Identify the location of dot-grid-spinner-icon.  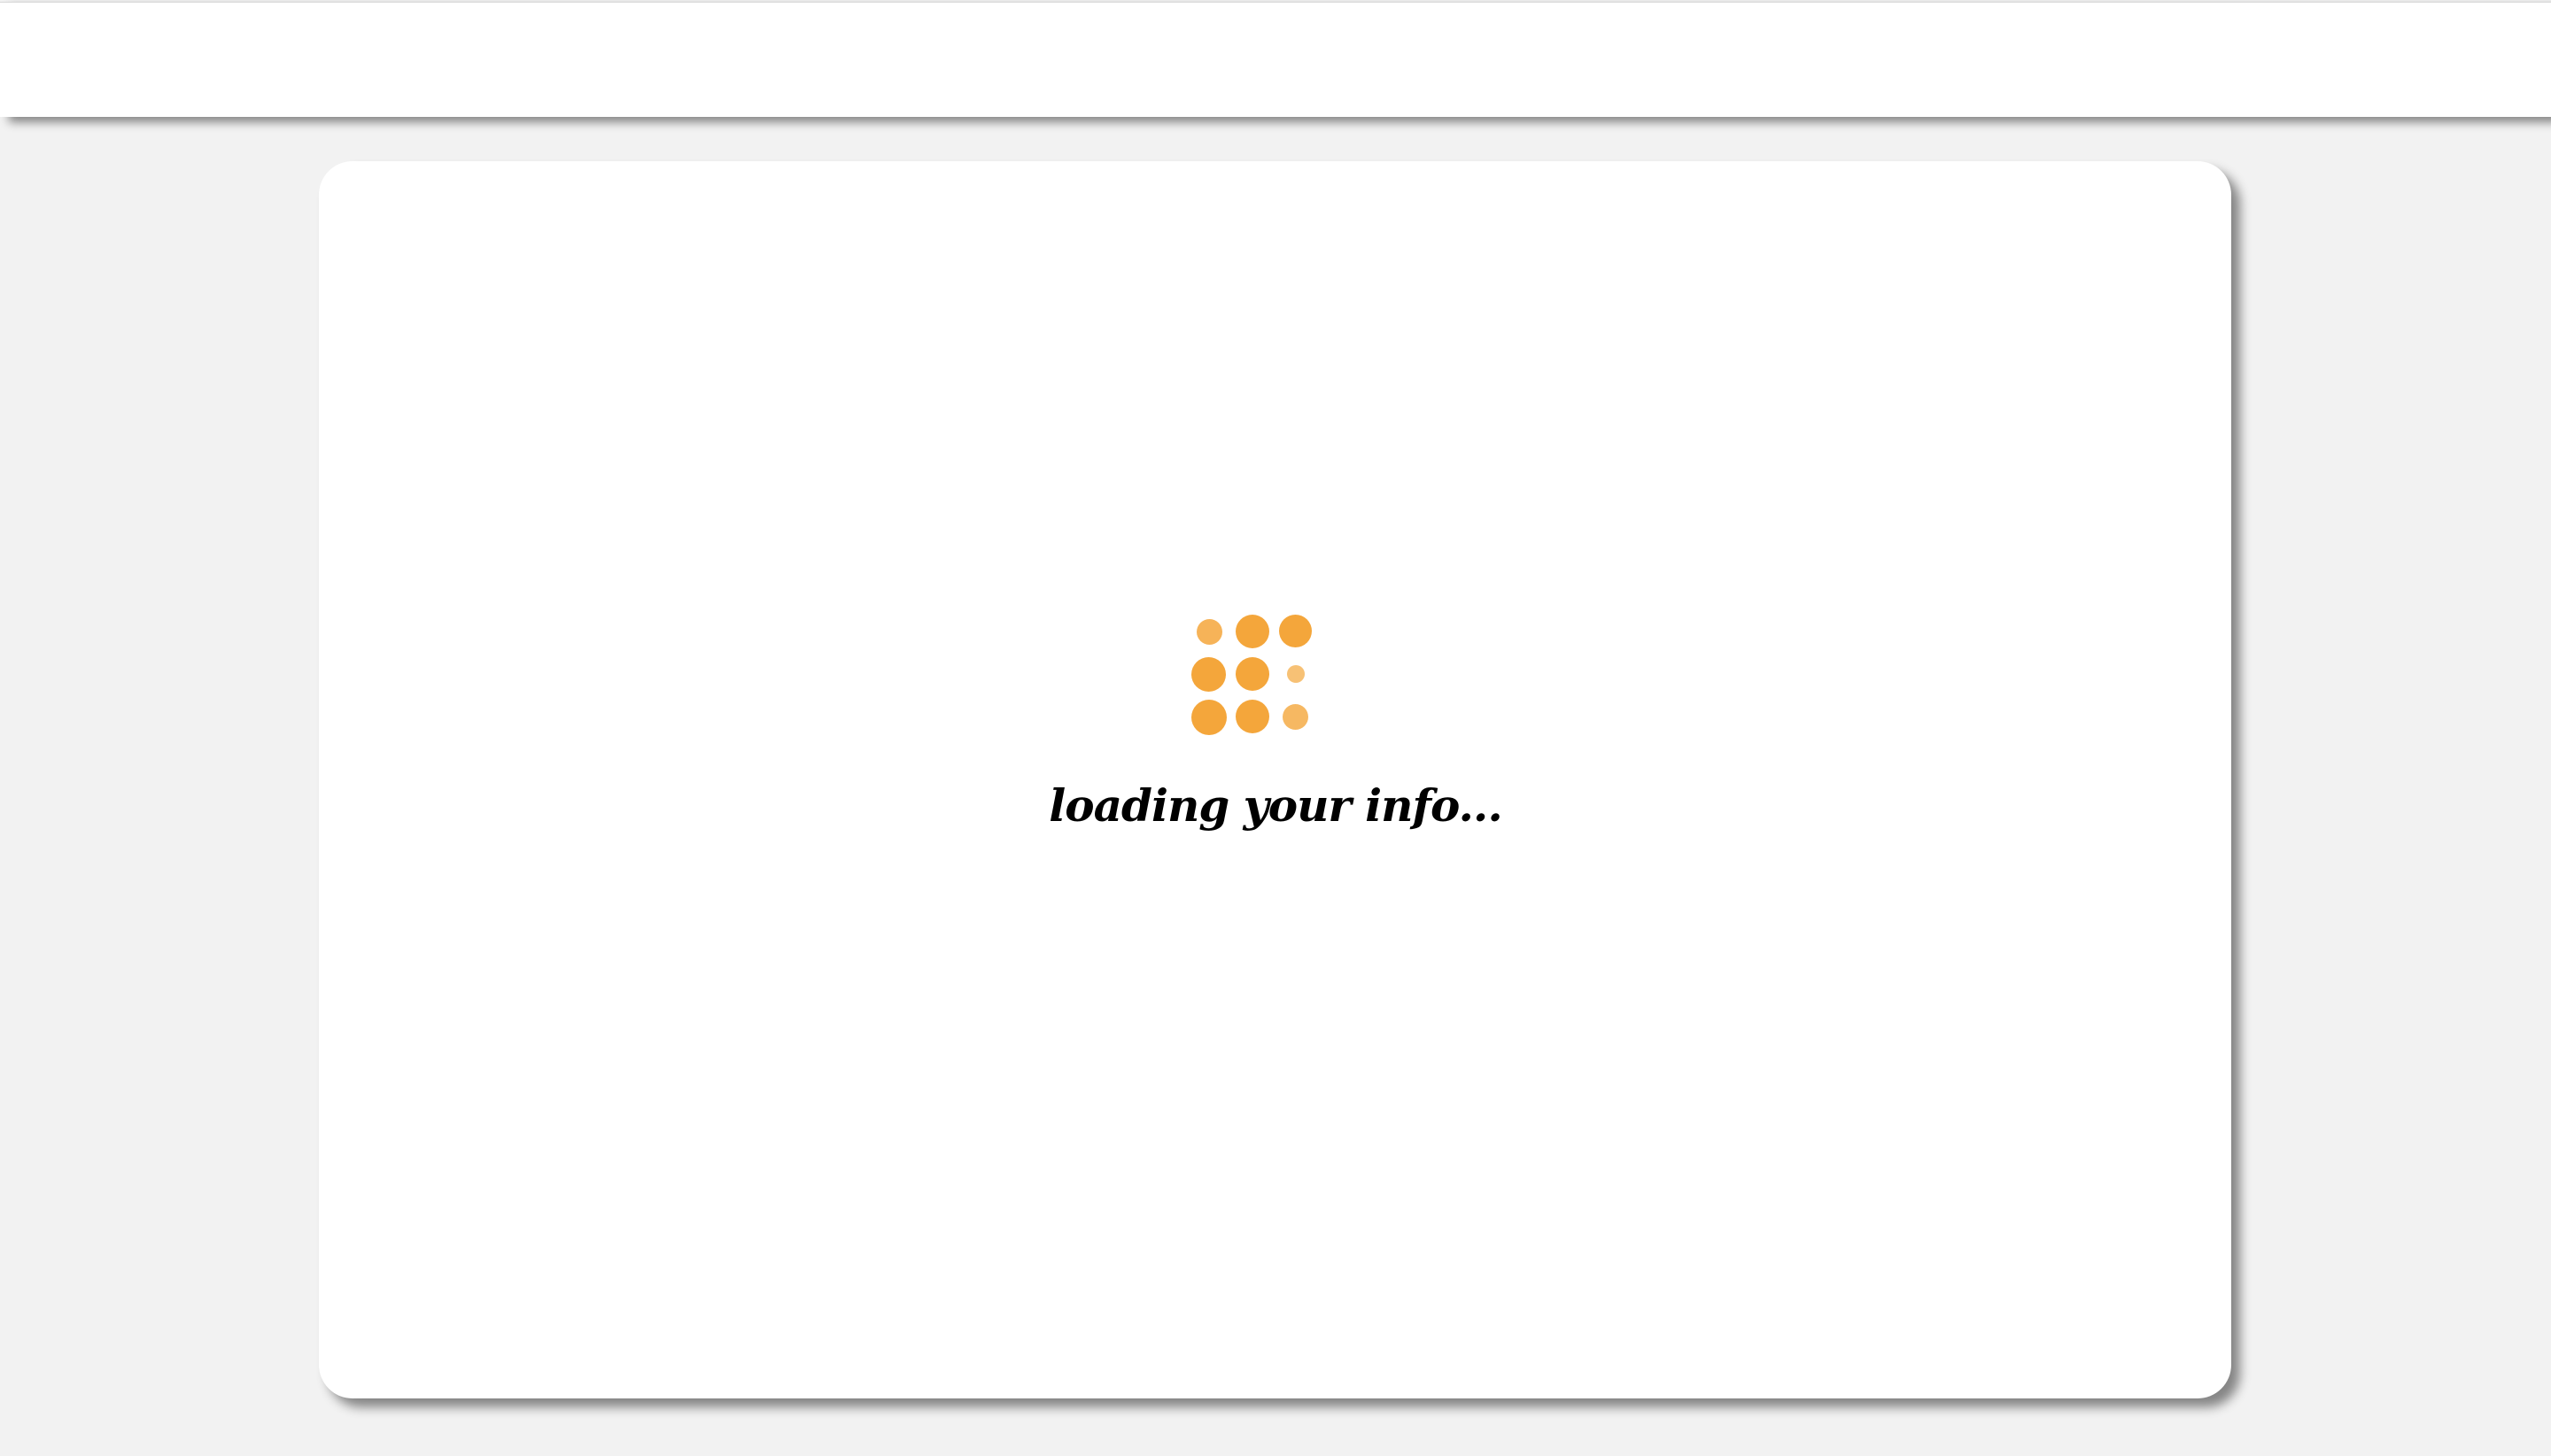
(1253, 675).